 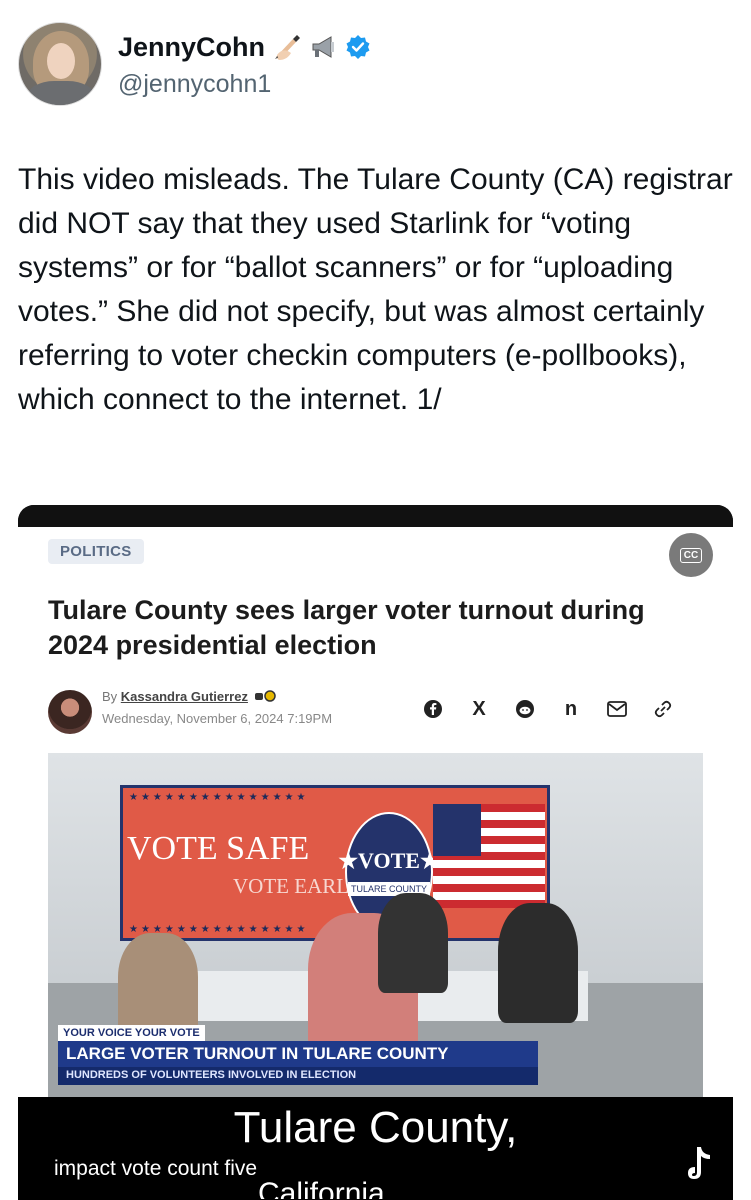 What do you see at coordinates (288, 47) in the screenshot?
I see `writing-hand-icon` at bounding box center [288, 47].